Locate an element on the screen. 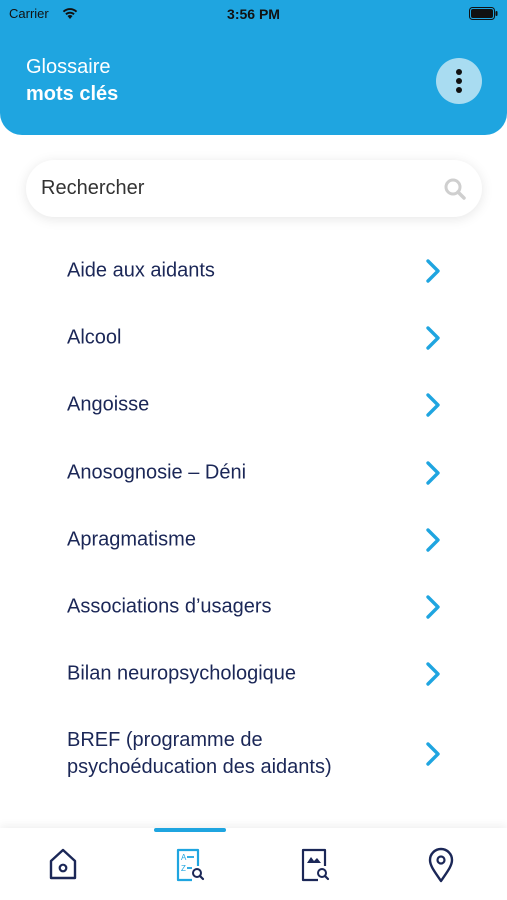  svg-text: A is located at coordinates (184, 857).